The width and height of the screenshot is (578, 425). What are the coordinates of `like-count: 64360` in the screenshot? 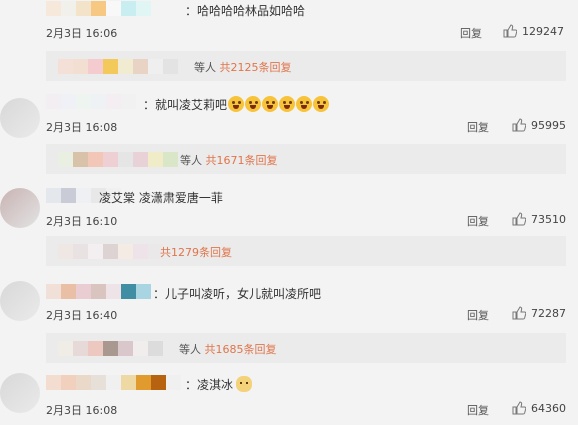 It's located at (548, 408).